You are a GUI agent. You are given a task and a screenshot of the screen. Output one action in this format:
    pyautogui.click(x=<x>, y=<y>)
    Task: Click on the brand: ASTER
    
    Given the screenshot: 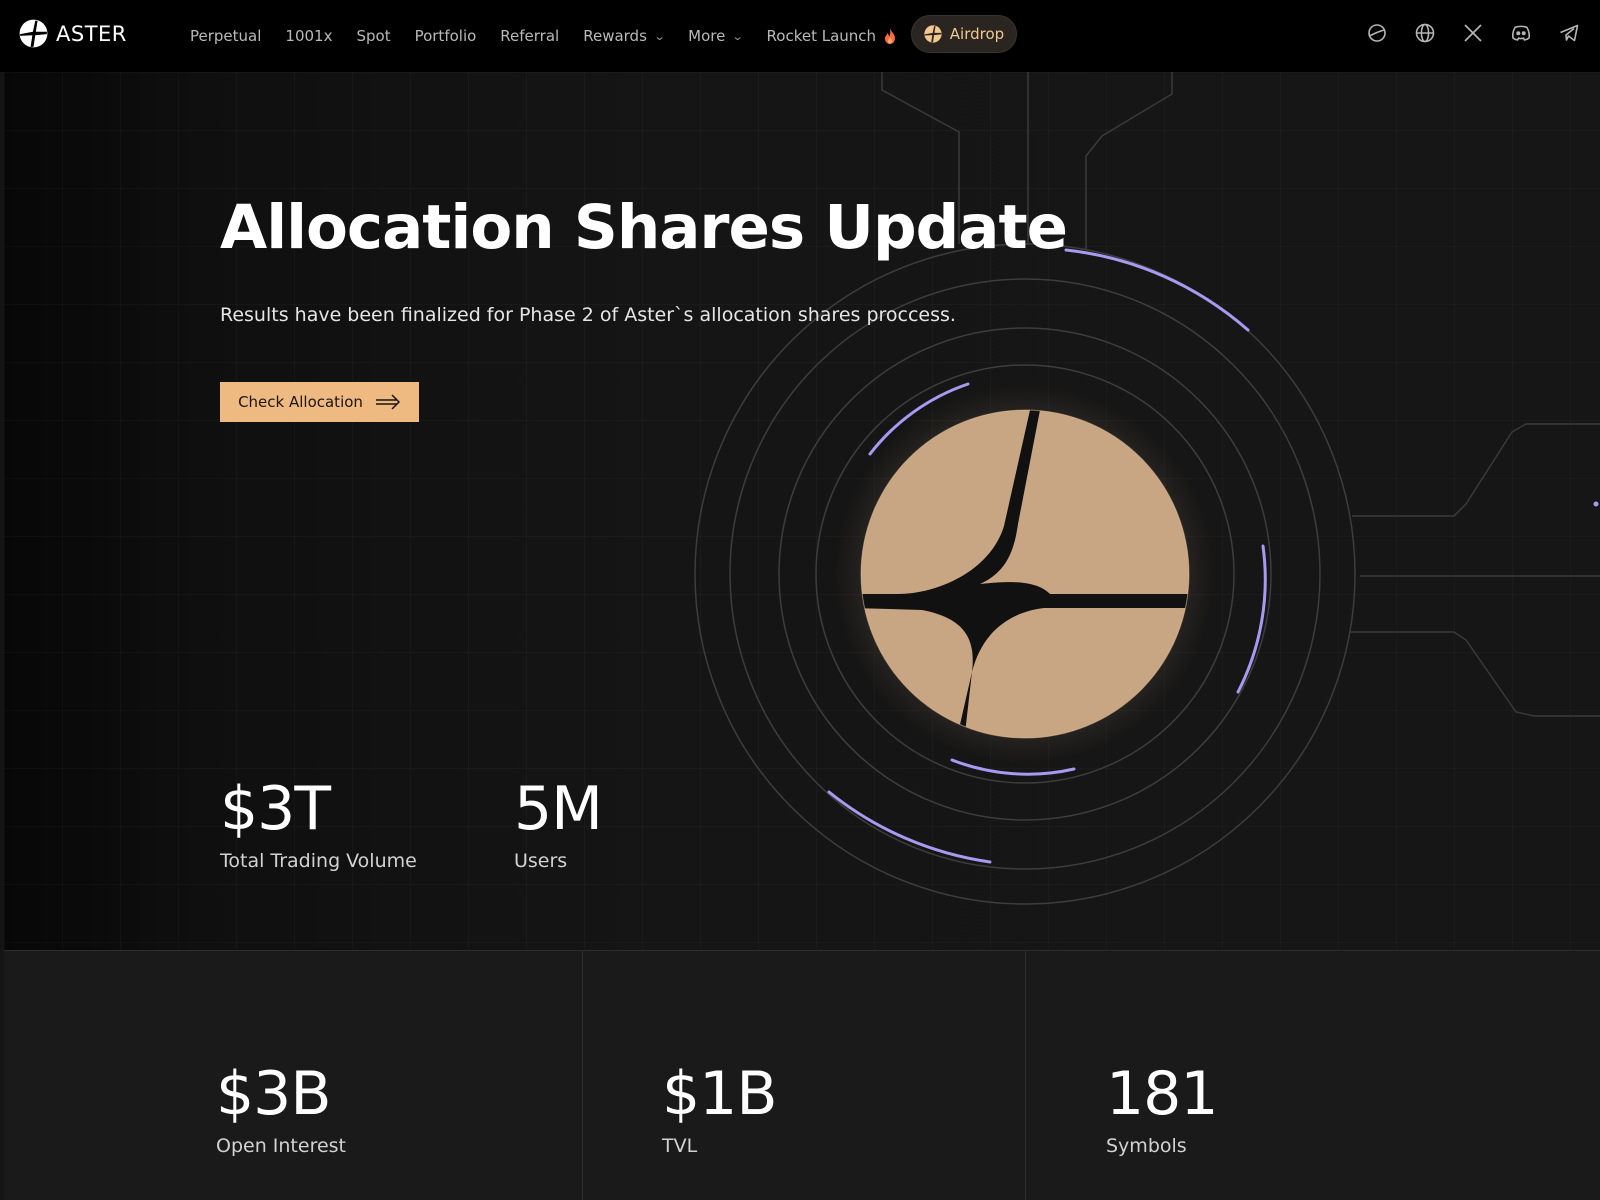 What is the action you would take?
    pyautogui.click(x=73, y=33)
    